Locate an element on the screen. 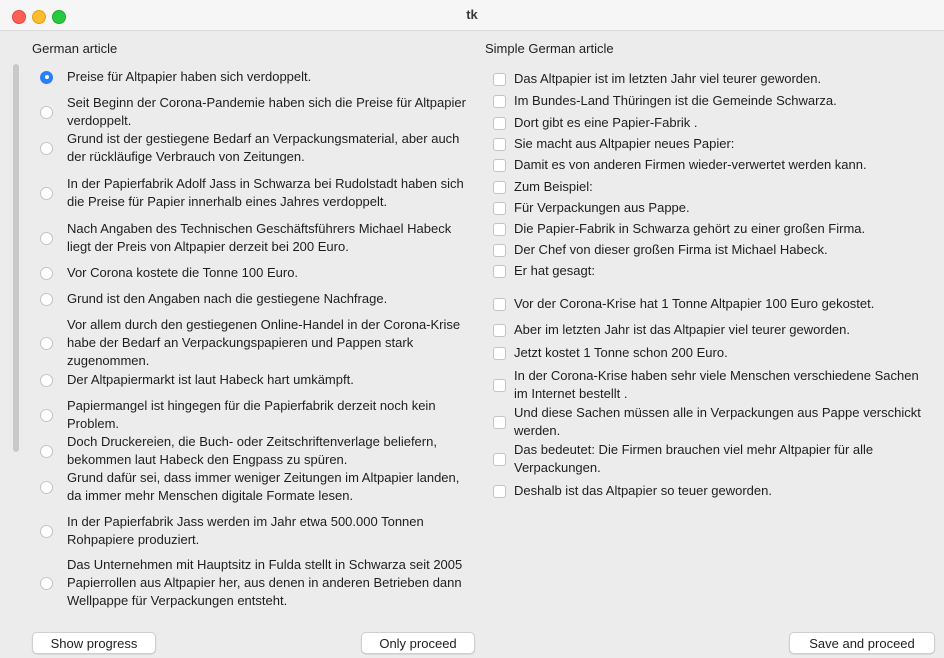 Image resolution: width=944 pixels, height=658 pixels. only-proceed-button: Only proceed is located at coordinates (418, 643).